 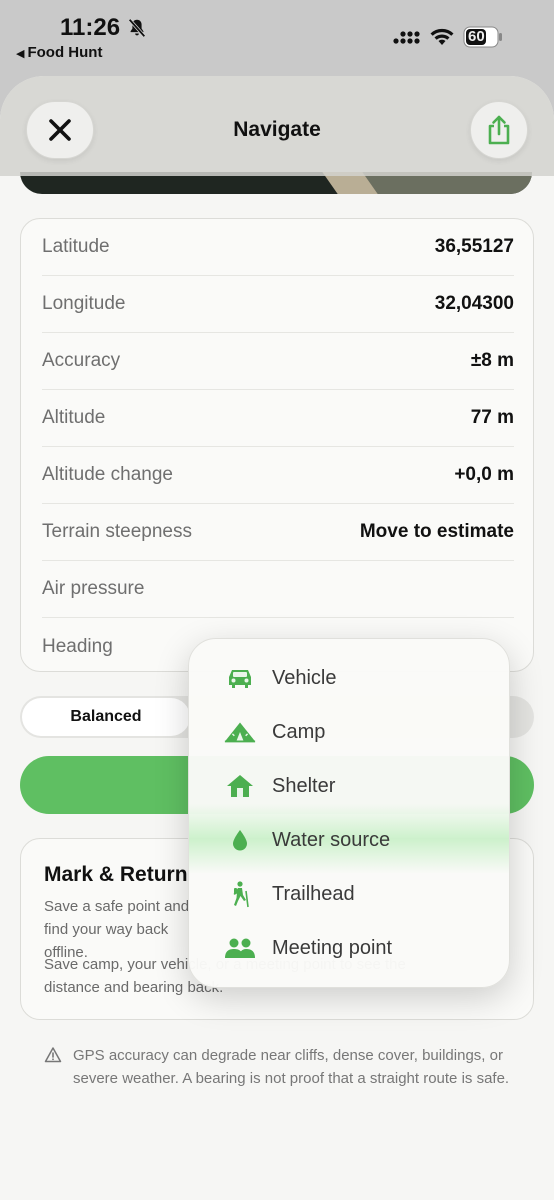 I want to click on info-label: Latitude, so click(x=76, y=246).